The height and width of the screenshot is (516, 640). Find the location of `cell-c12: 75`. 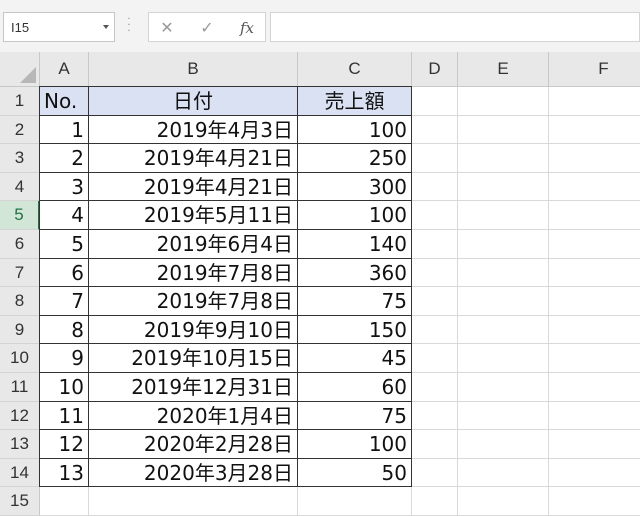

cell-c12: 75 is located at coordinates (355, 416).